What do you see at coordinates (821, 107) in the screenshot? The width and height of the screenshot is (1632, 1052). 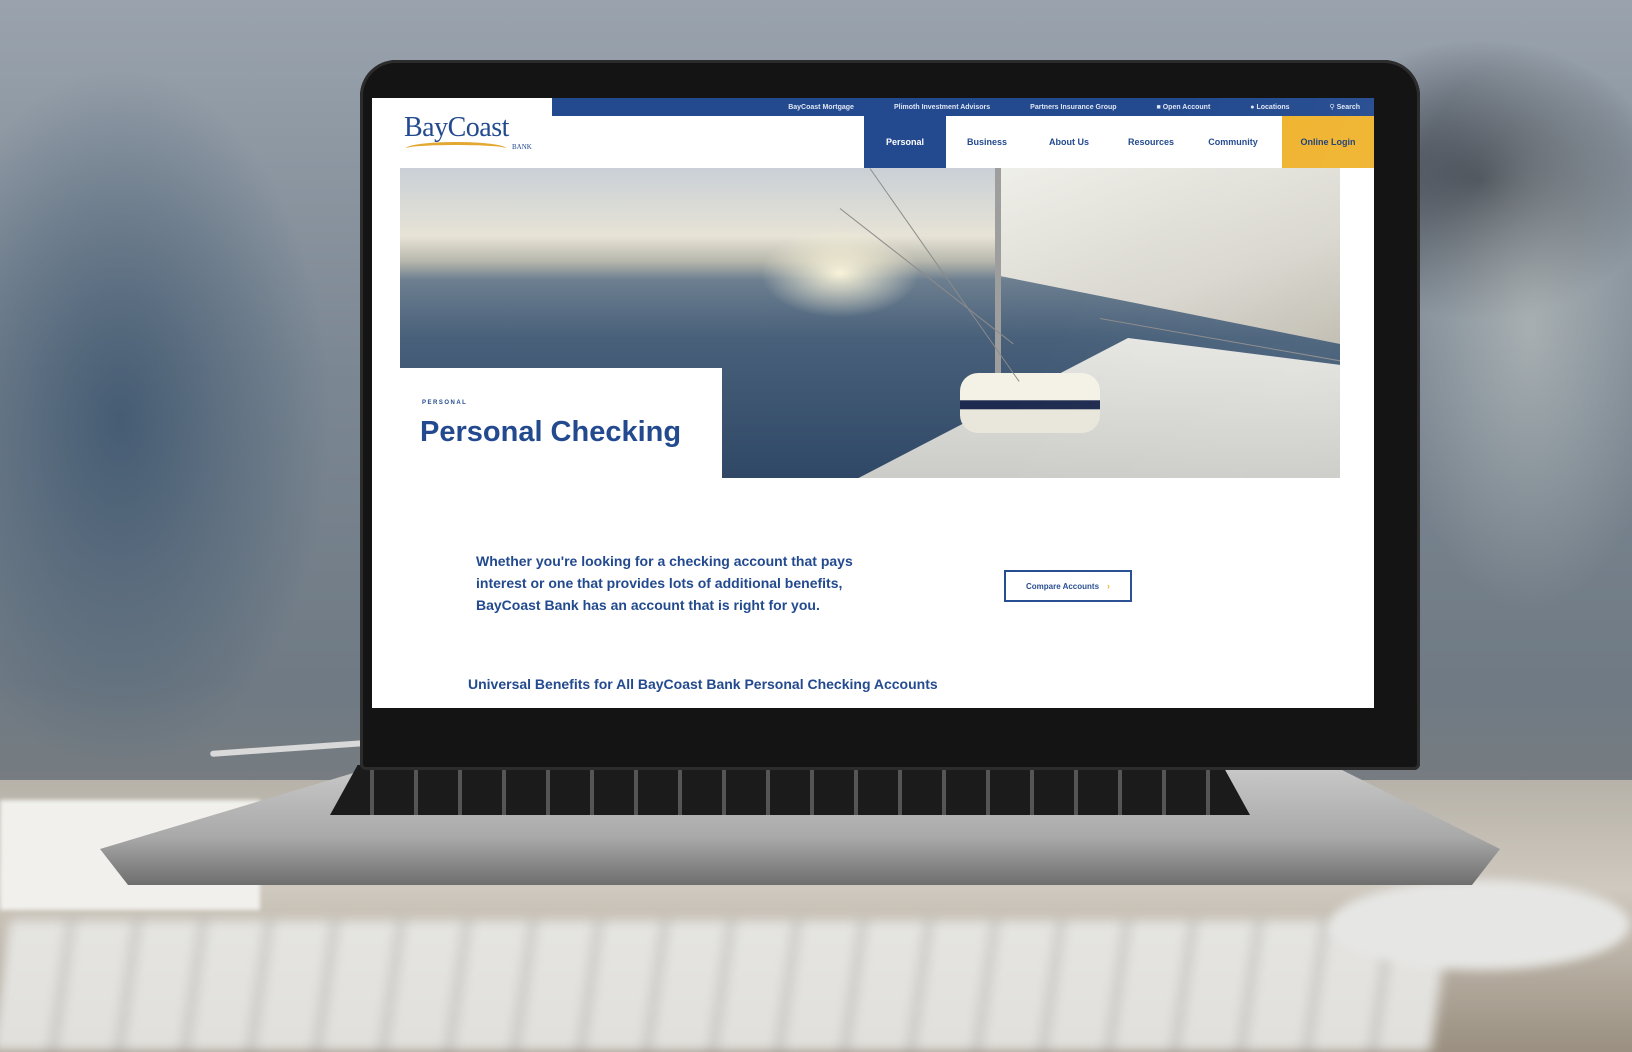 I see `utility-link-mortgage: BayCoast Mortgage` at bounding box center [821, 107].